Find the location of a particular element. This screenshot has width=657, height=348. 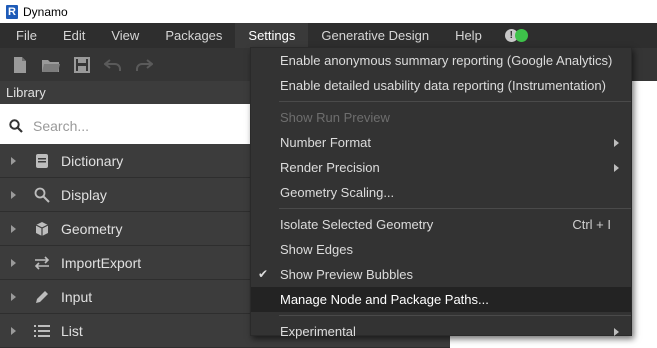

magnifier-icon is located at coordinates (42, 195).